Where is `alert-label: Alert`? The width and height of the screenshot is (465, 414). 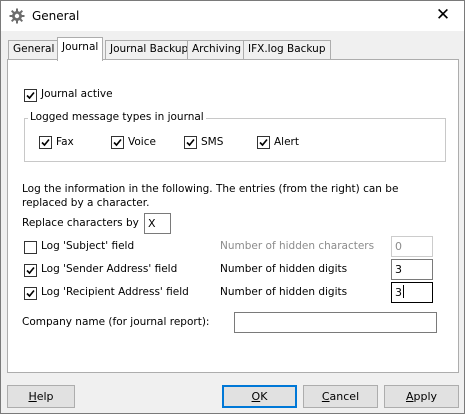
alert-label: Alert is located at coordinates (286, 142).